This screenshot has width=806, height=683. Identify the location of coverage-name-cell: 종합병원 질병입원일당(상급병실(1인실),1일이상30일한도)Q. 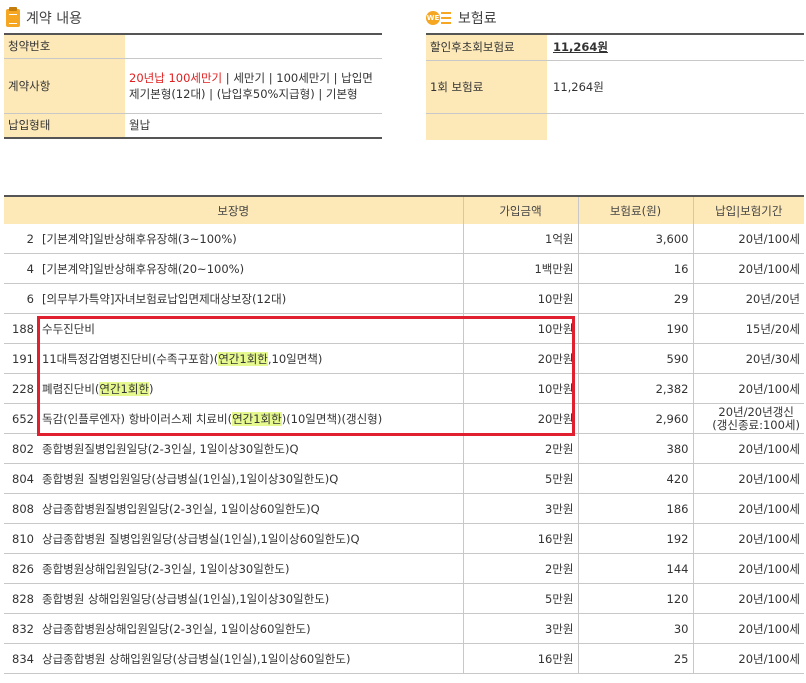
(250, 478).